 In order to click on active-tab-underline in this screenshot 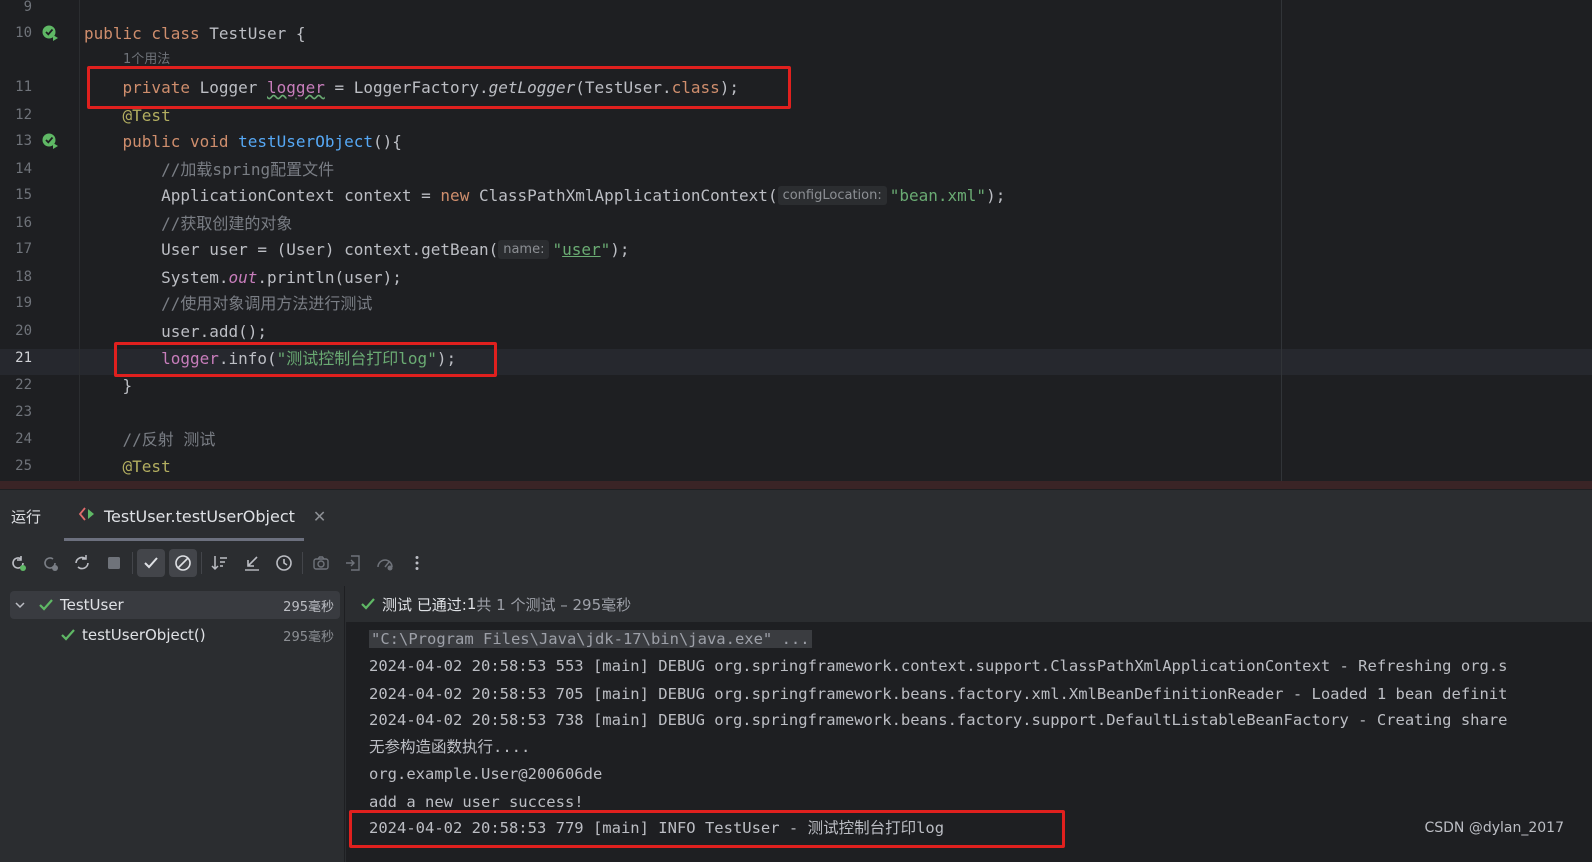, I will do `click(184, 539)`.